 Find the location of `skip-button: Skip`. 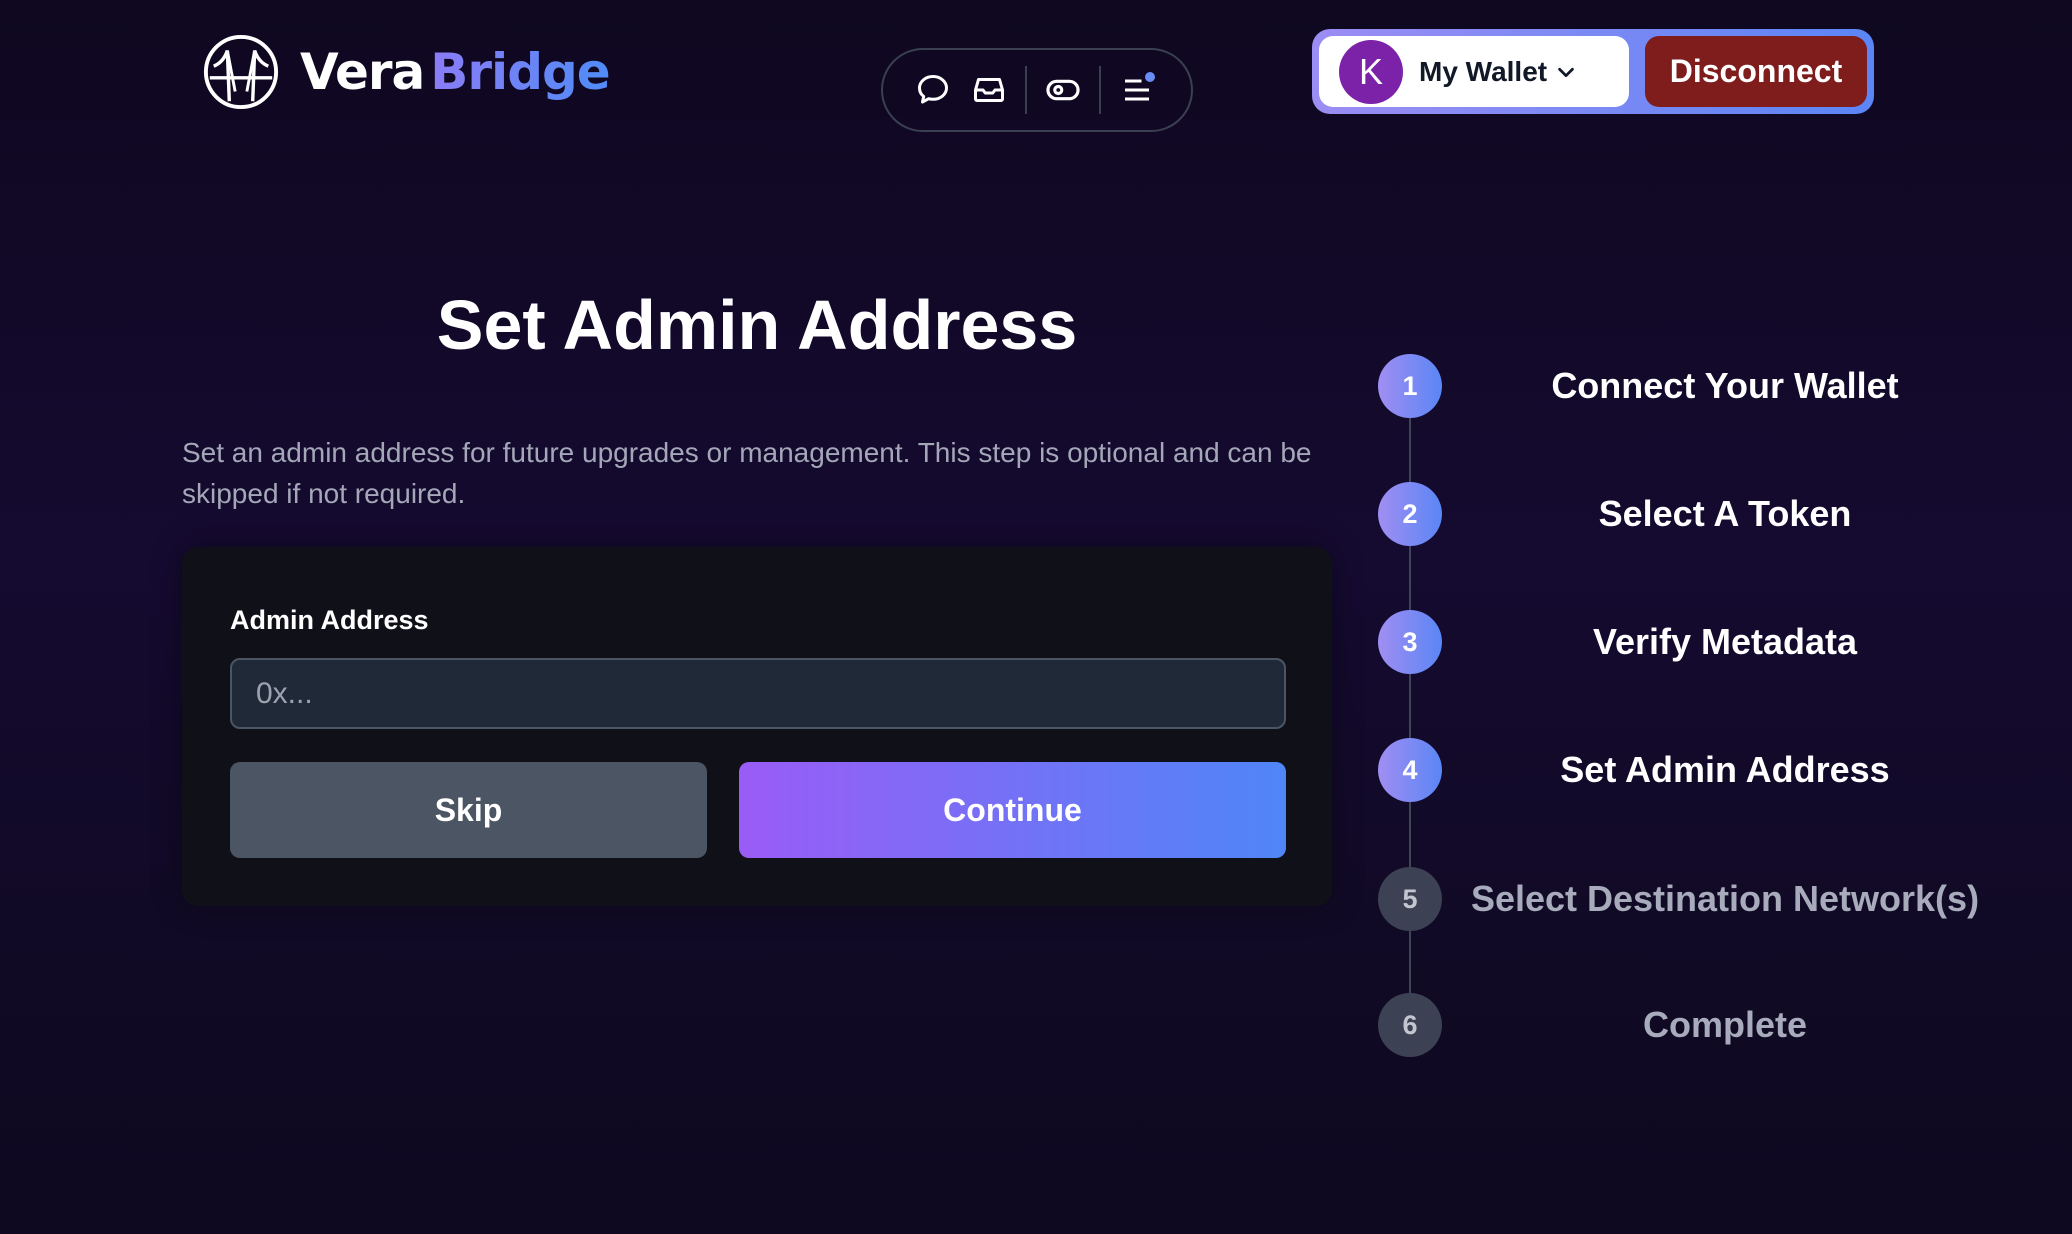

skip-button: Skip is located at coordinates (468, 810).